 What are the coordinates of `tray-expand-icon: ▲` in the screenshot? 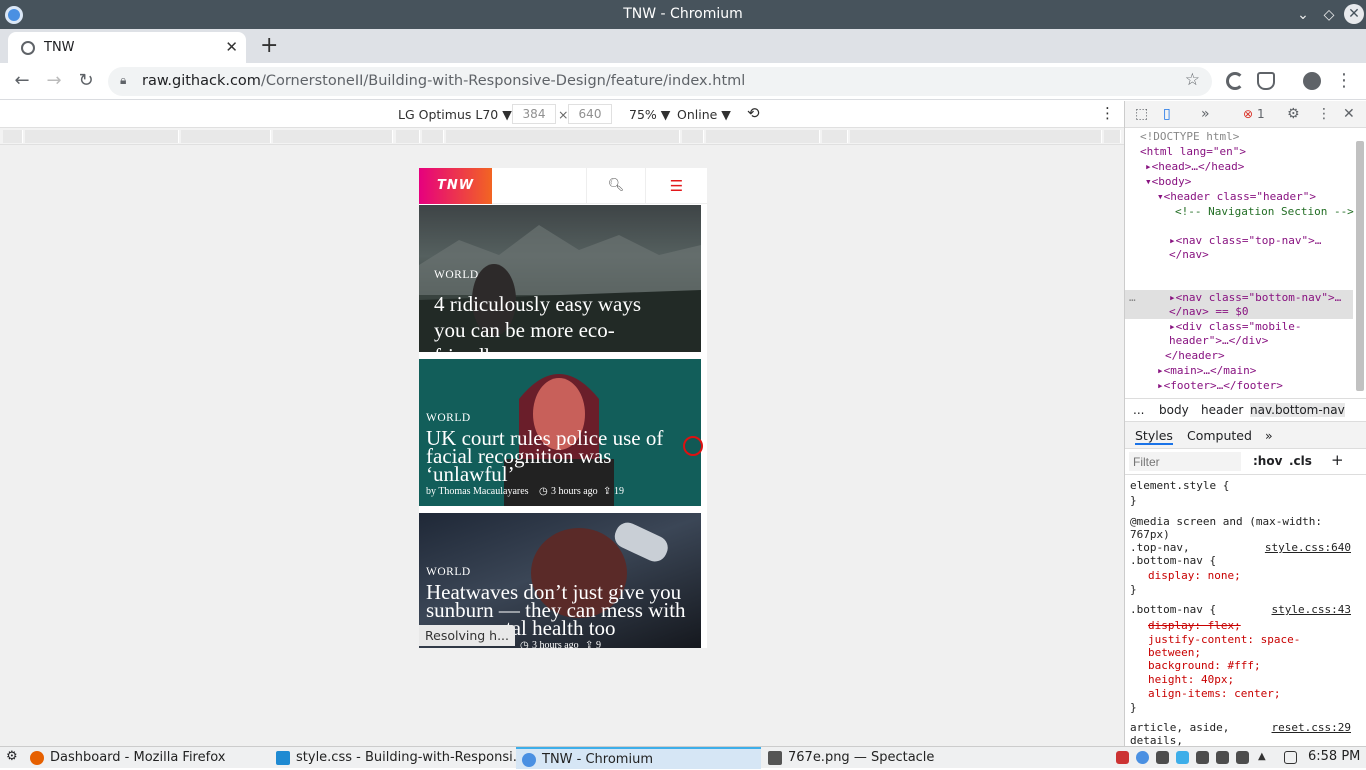 It's located at (1264, 757).